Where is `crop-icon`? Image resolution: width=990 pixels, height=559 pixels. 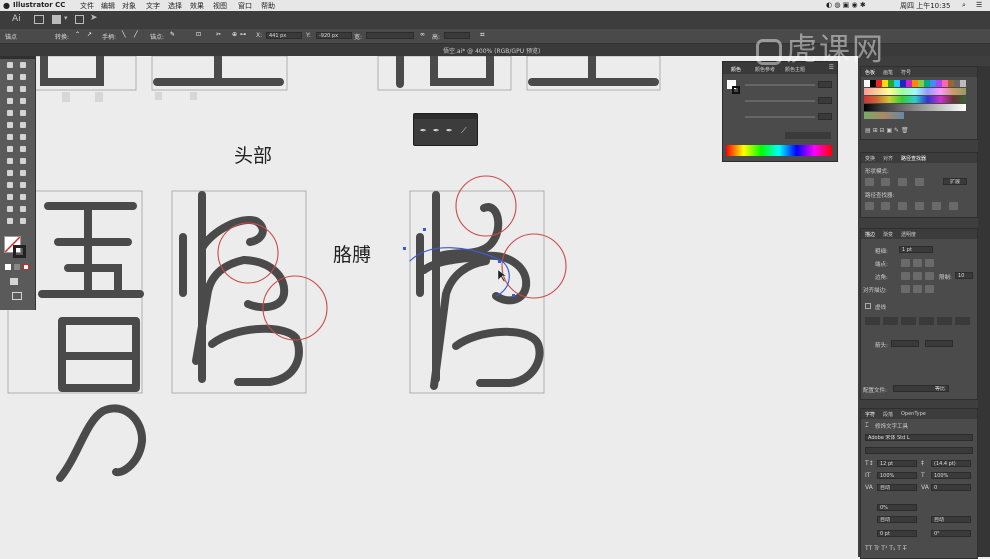 crop-icon is located at coordinates (919, 206).